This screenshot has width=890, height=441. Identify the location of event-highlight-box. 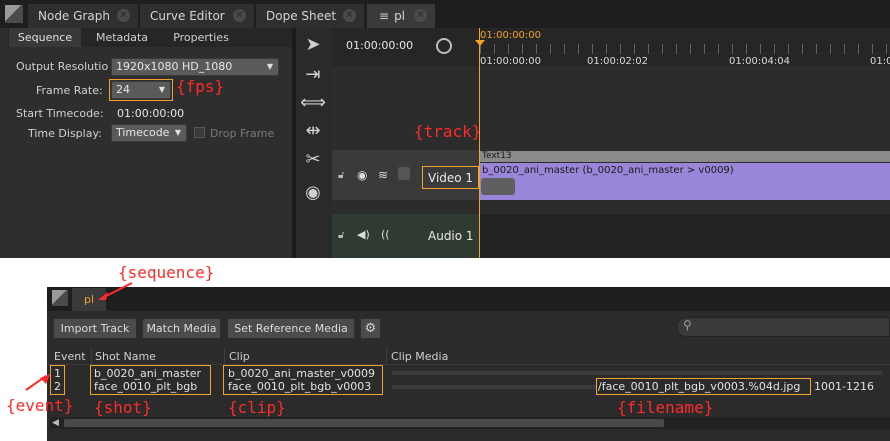
(57, 380).